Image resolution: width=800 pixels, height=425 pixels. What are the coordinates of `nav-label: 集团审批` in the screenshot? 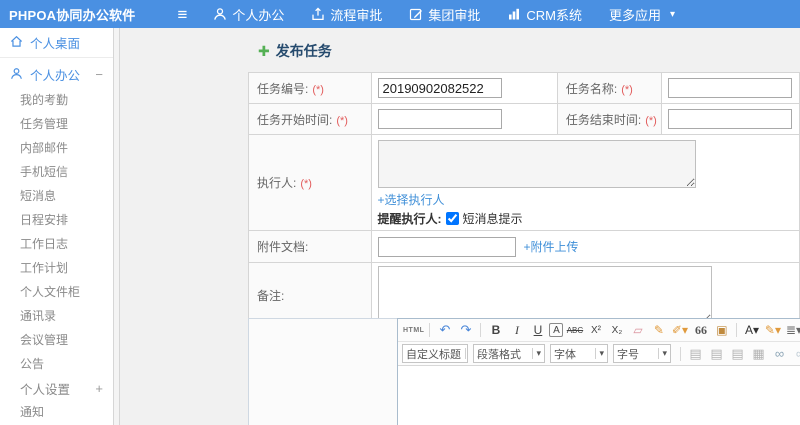 It's located at (454, 15).